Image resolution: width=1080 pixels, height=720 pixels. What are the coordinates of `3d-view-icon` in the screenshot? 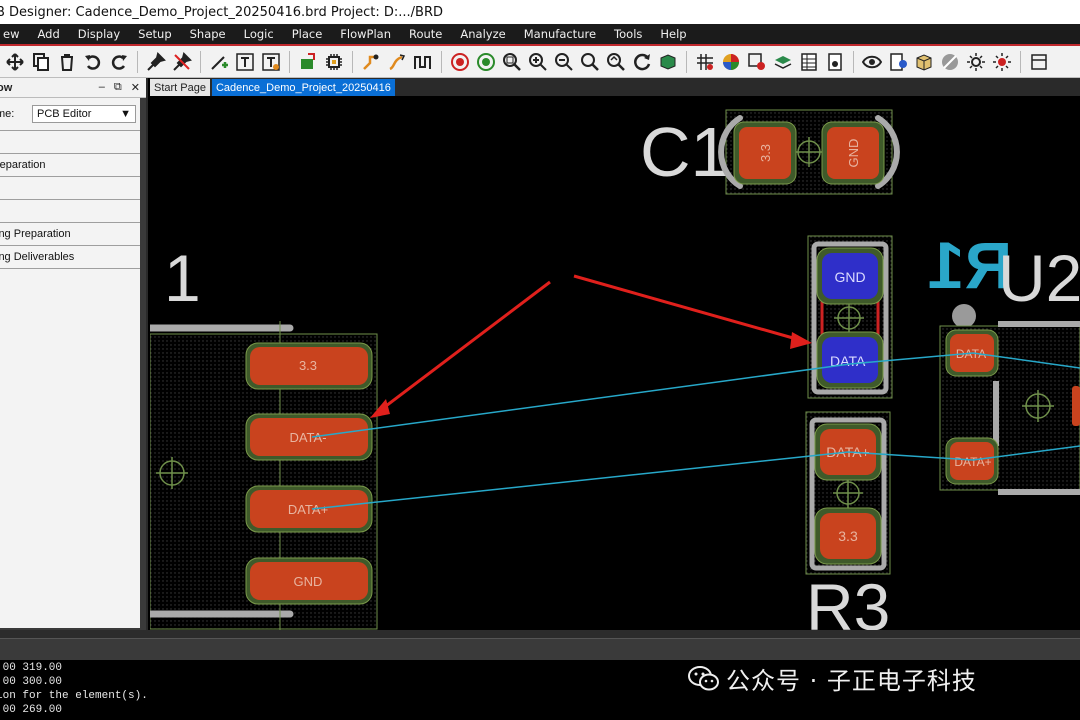 It's located at (668, 62).